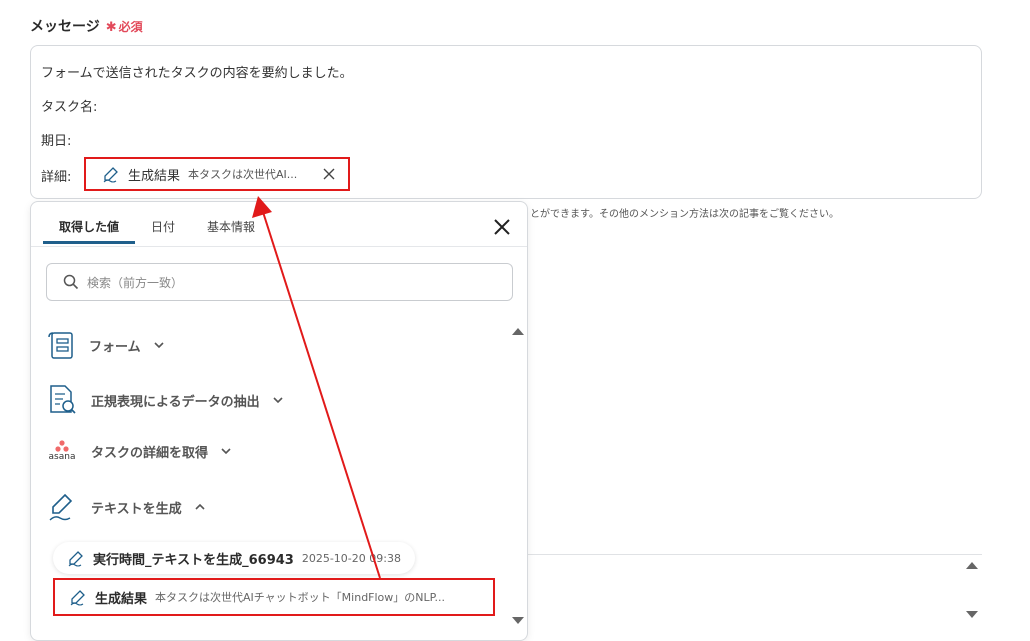  I want to click on next-field-box, so click(755, 590).